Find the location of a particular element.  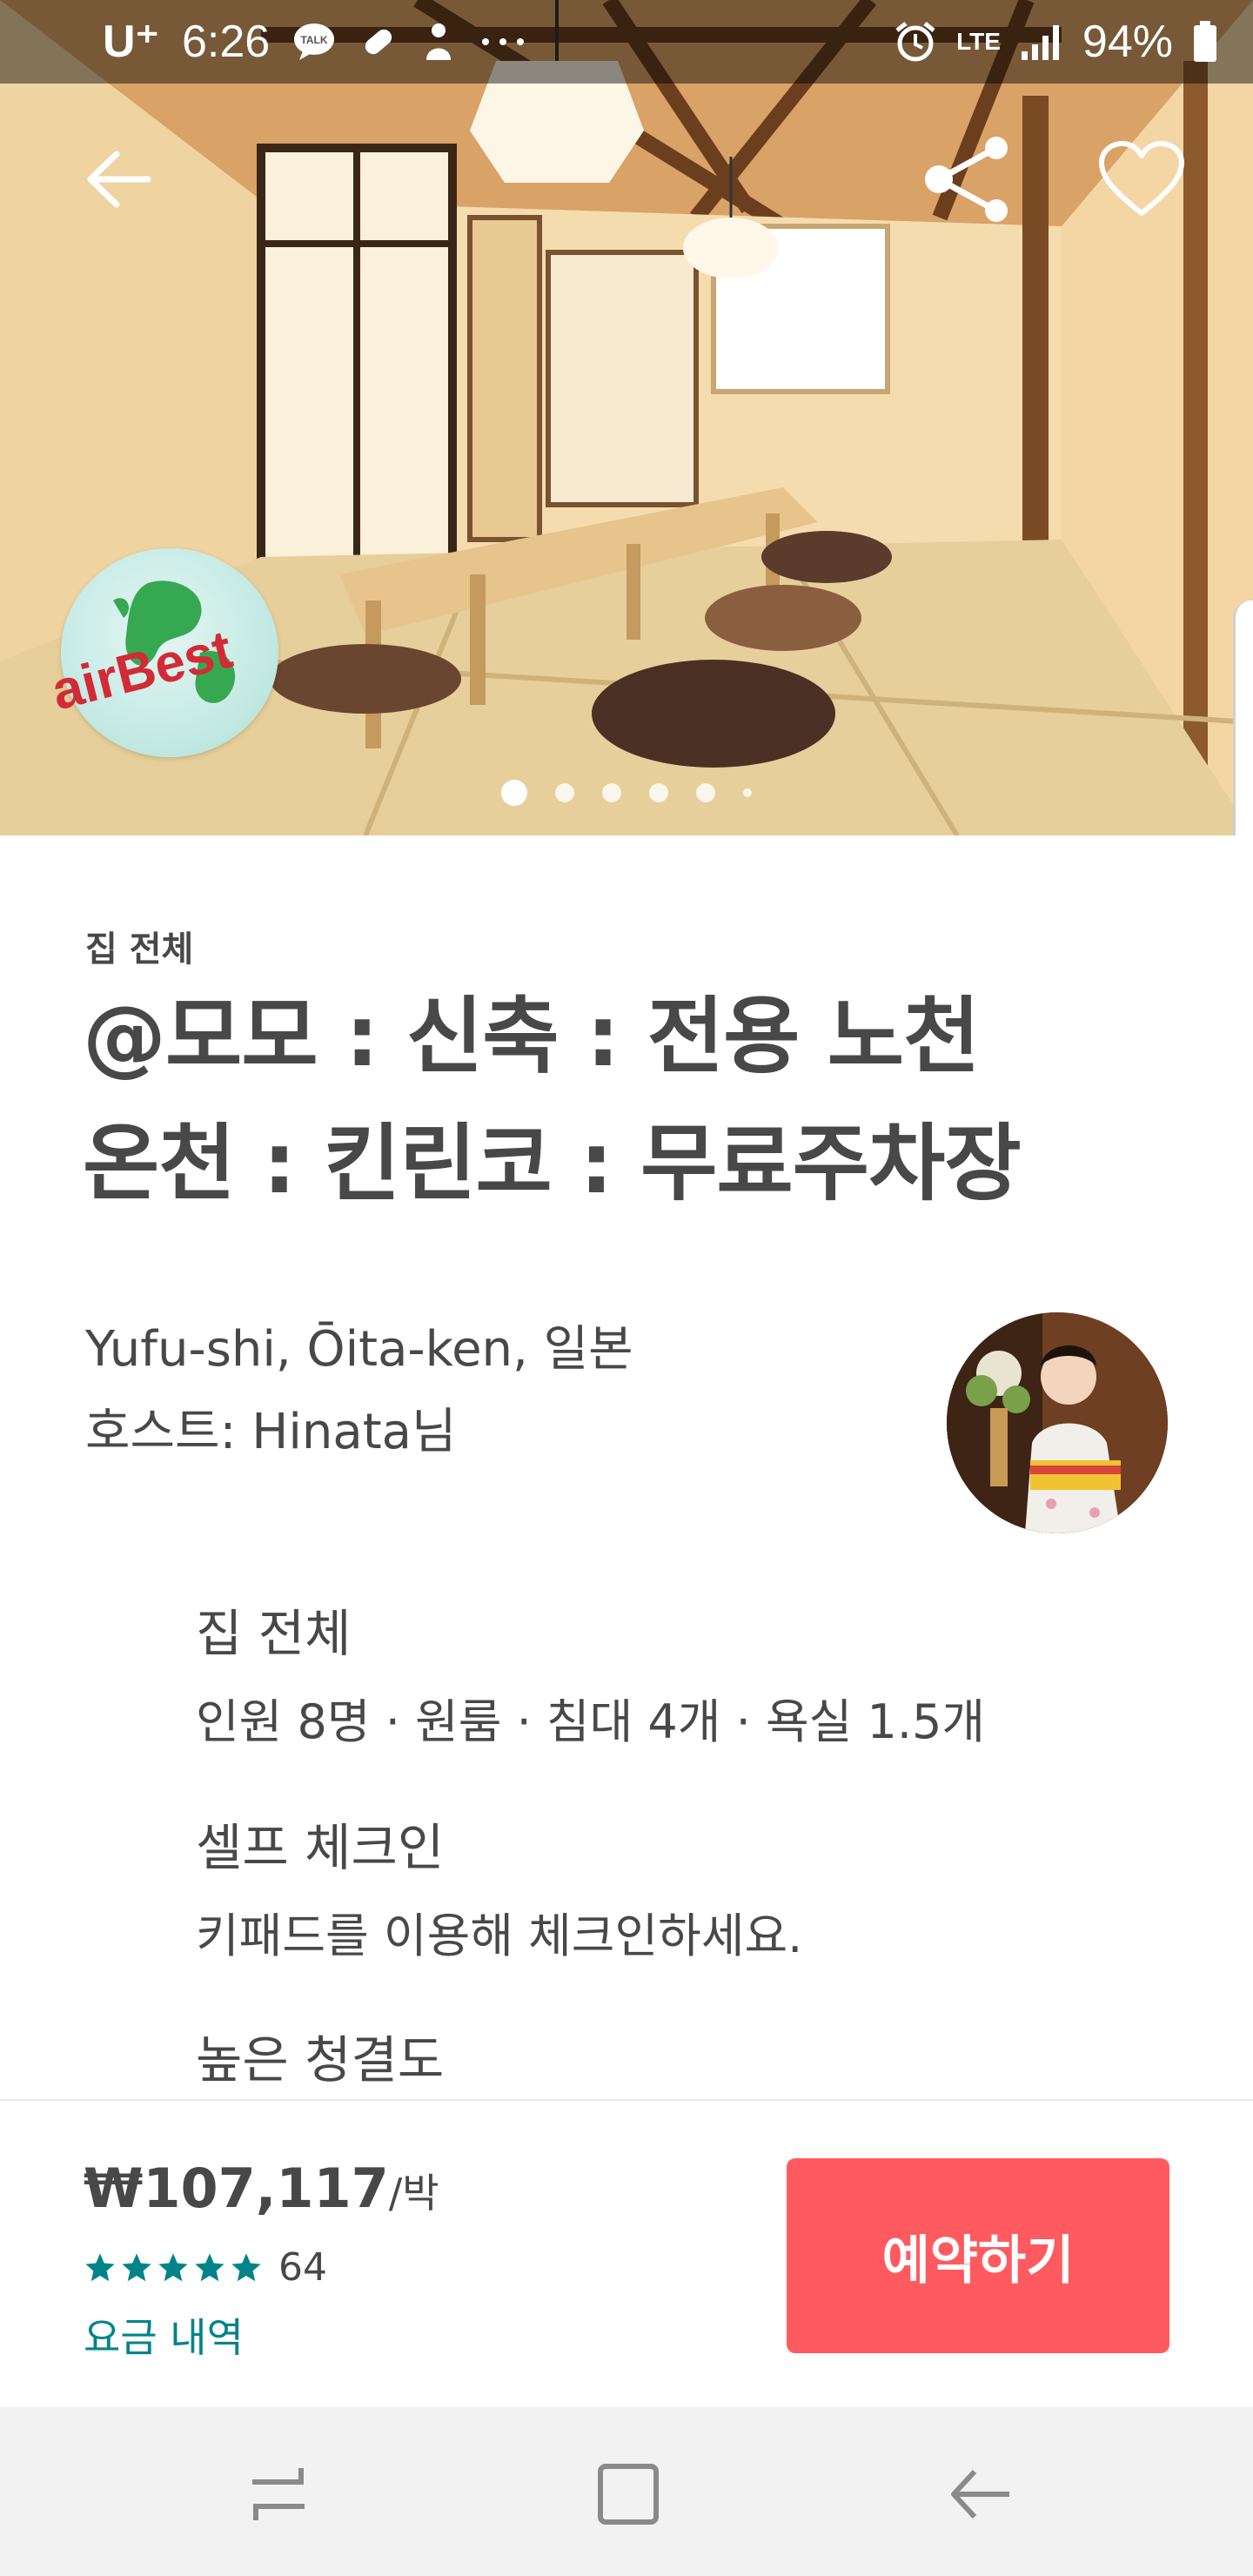

system-navigation-bar is located at coordinates (626, 2492).